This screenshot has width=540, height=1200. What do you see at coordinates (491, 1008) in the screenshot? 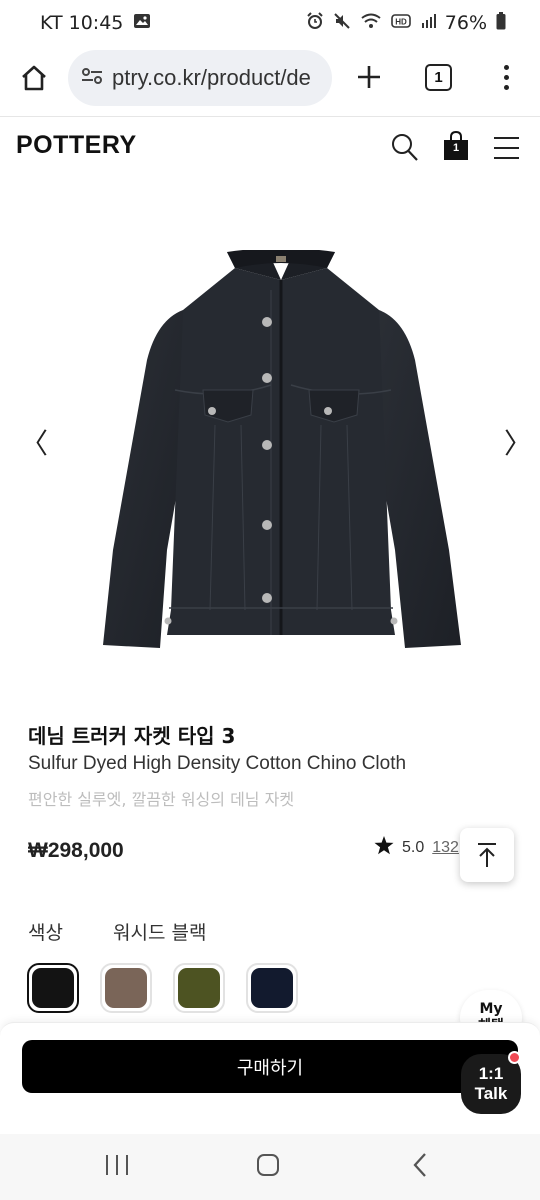
I see `benefit-line-1: My` at bounding box center [491, 1008].